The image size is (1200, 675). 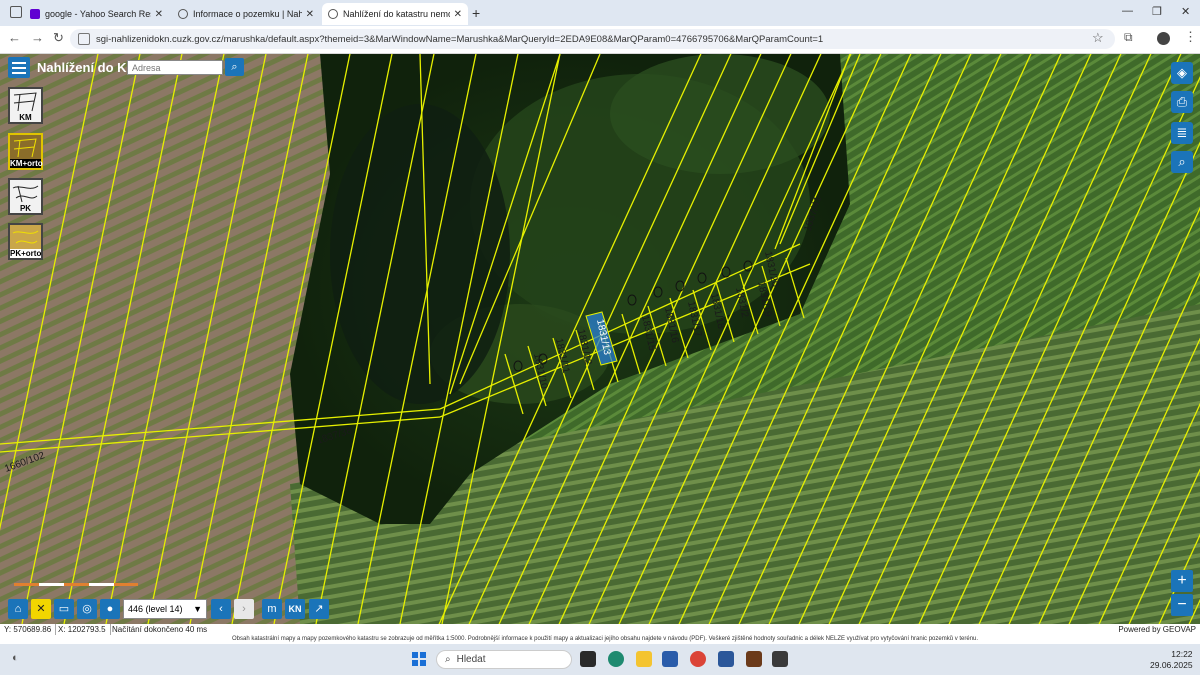 I want to click on layer-km-button: KM, so click(x=25, y=105).